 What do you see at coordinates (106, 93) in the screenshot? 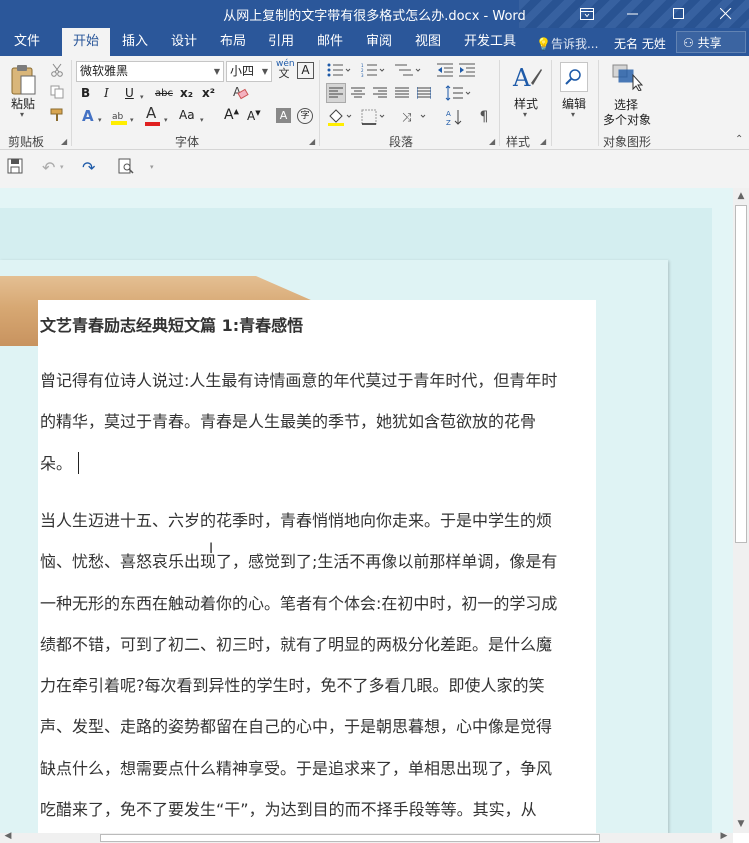
I see `italic-button: I` at bounding box center [106, 93].